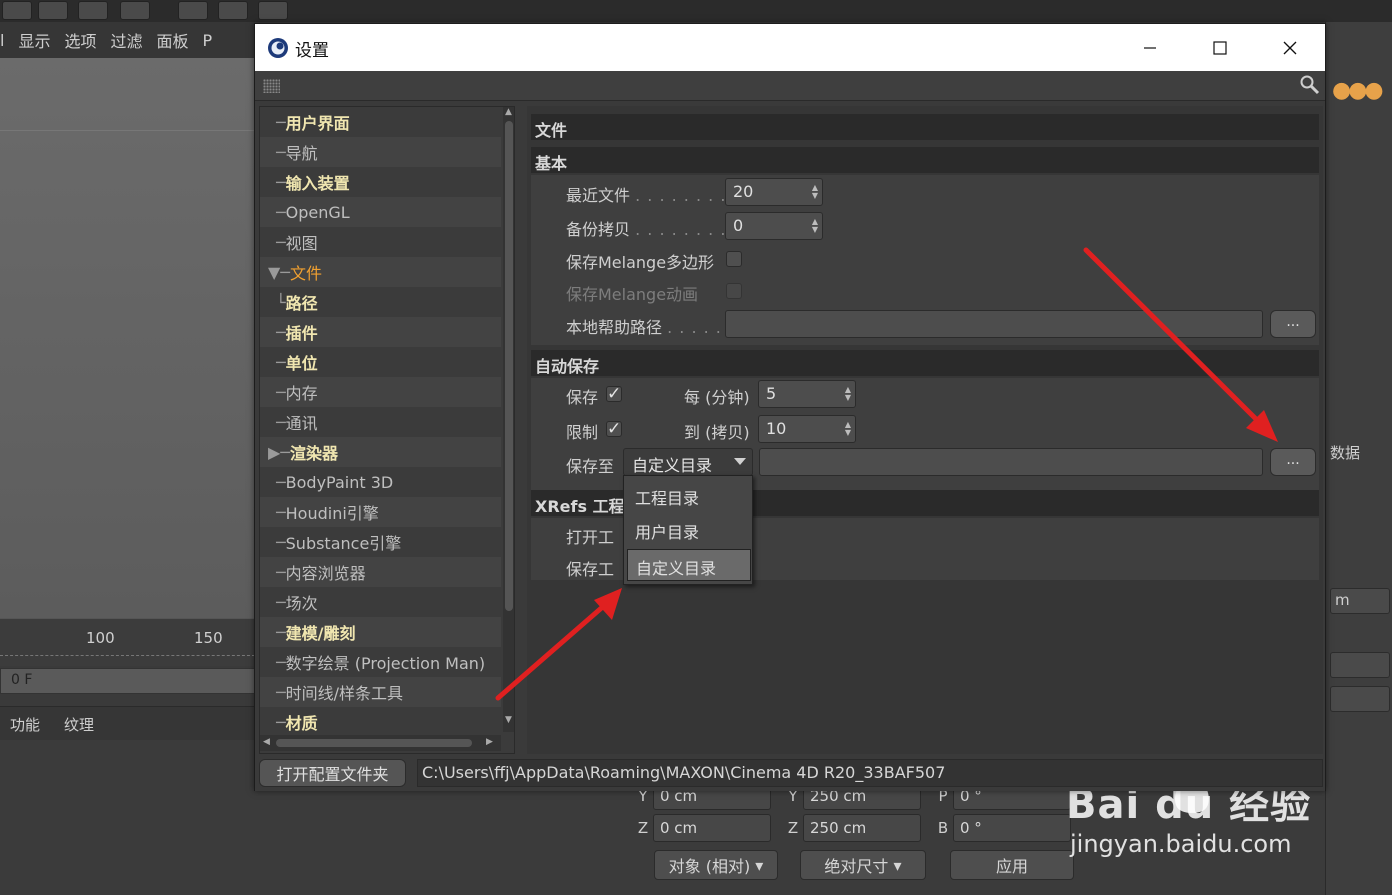  I want to click on autosave-to-field: 10 ▲ ▼, so click(807, 429).